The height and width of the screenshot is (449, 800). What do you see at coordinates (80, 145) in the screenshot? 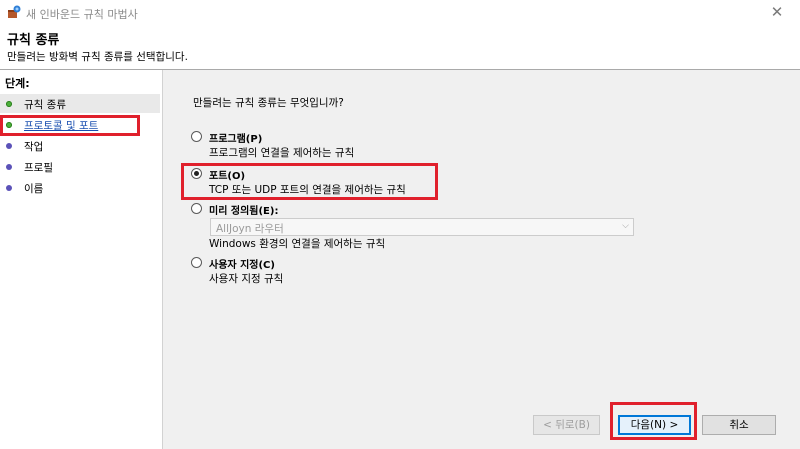
I see `step-action: 작업` at bounding box center [80, 145].